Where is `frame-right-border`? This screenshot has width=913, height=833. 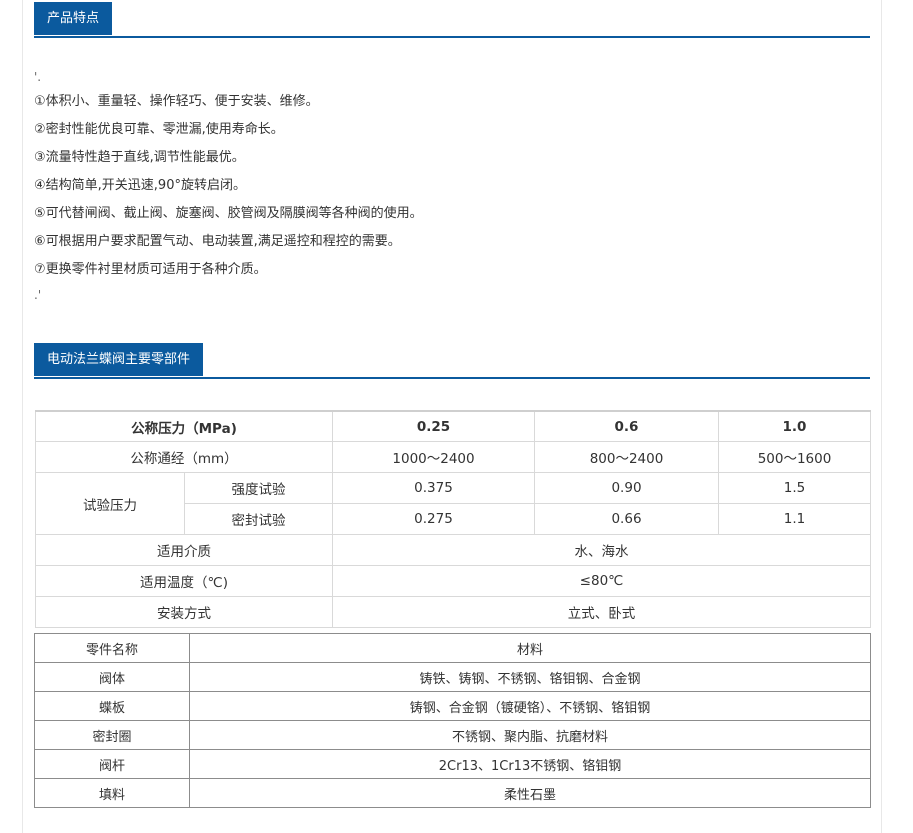
frame-right-border is located at coordinates (881, 416).